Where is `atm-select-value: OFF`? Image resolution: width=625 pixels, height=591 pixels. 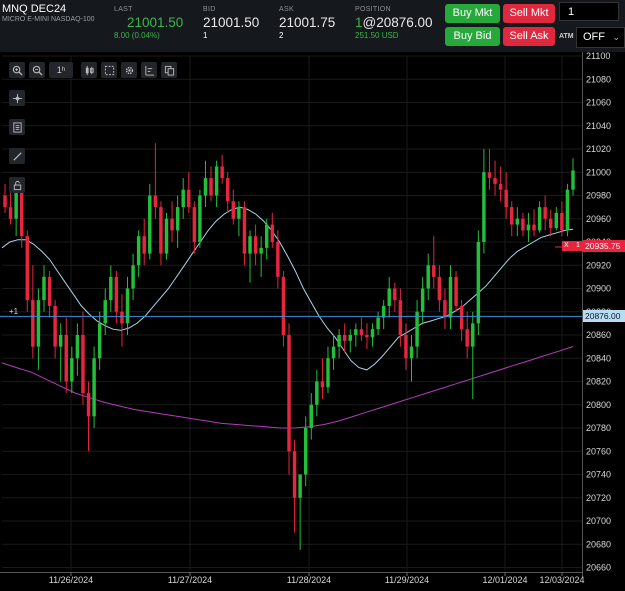 atm-select-value: OFF is located at coordinates (594, 37).